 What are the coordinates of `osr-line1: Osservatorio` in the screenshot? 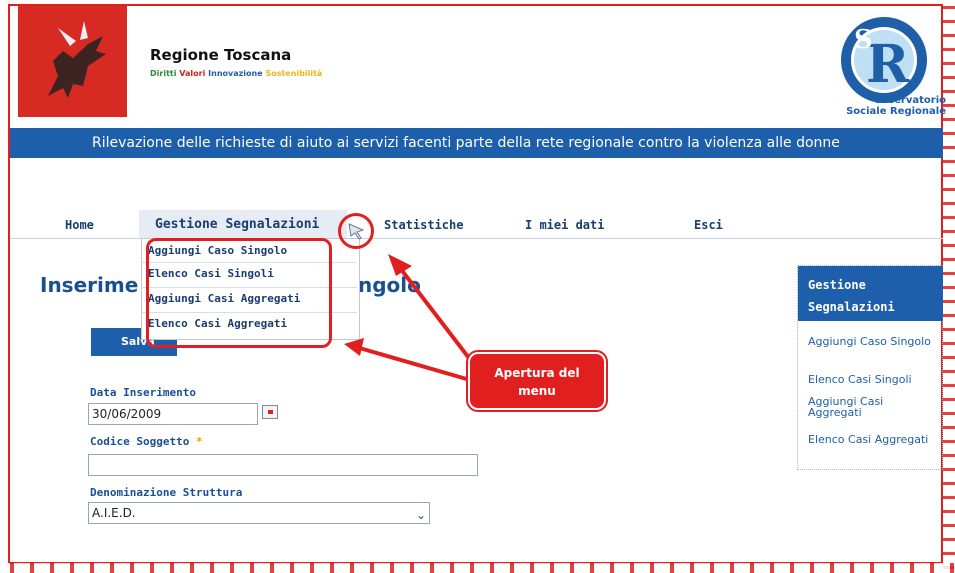 It's located at (909, 100).